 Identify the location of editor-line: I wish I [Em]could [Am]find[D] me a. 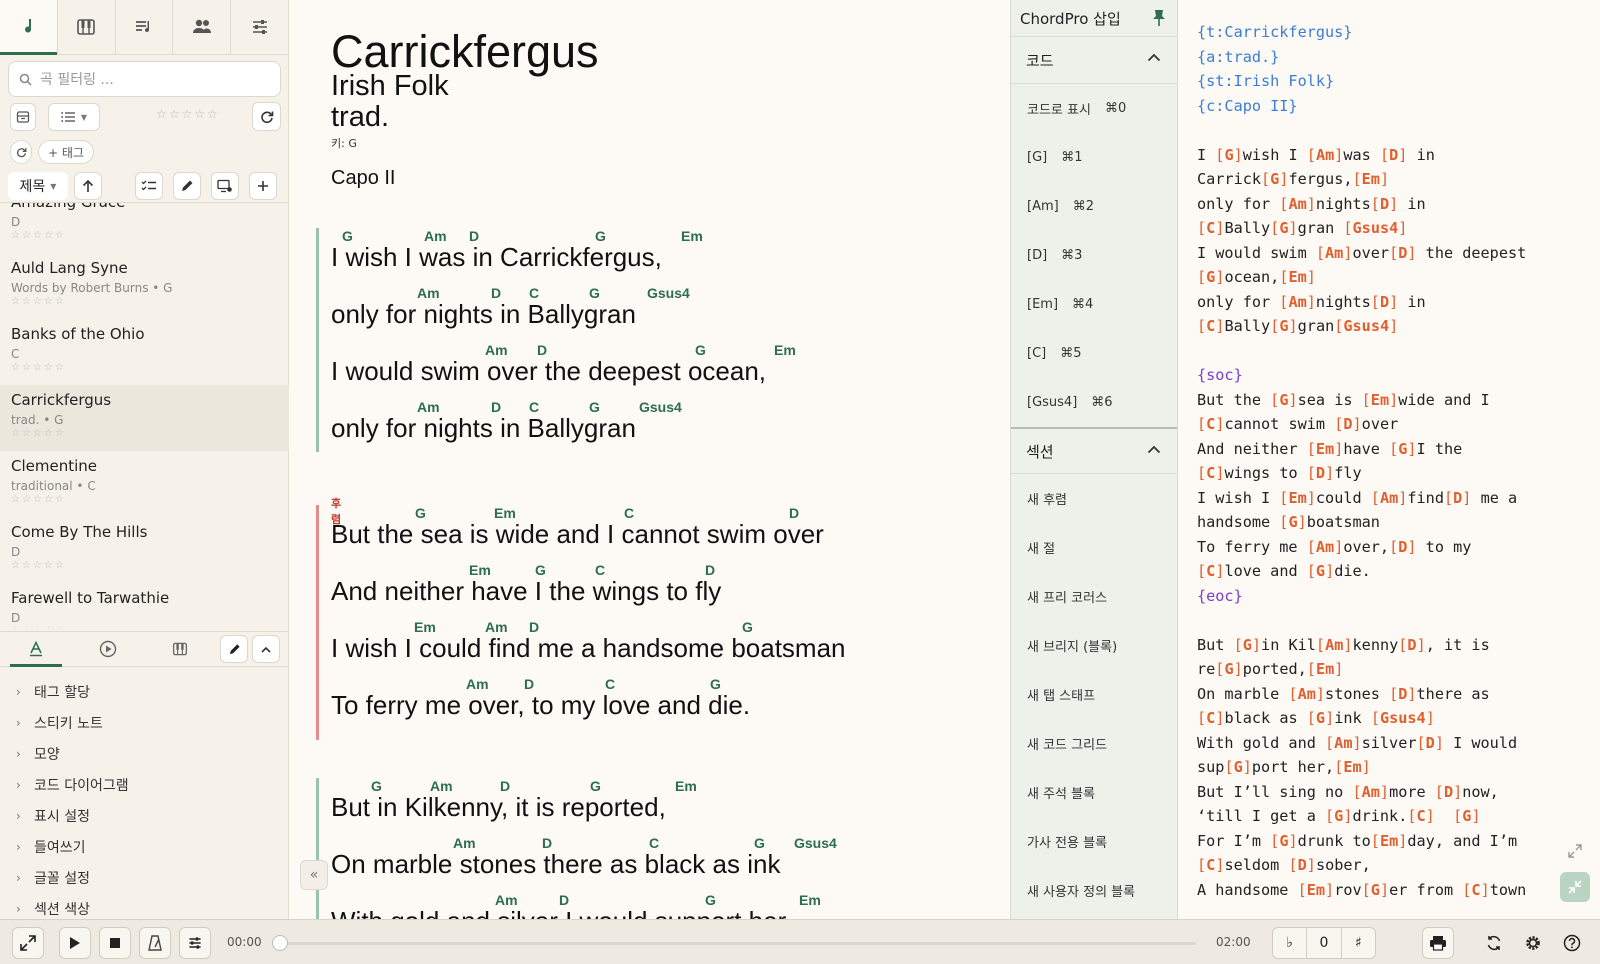
(1361, 498).